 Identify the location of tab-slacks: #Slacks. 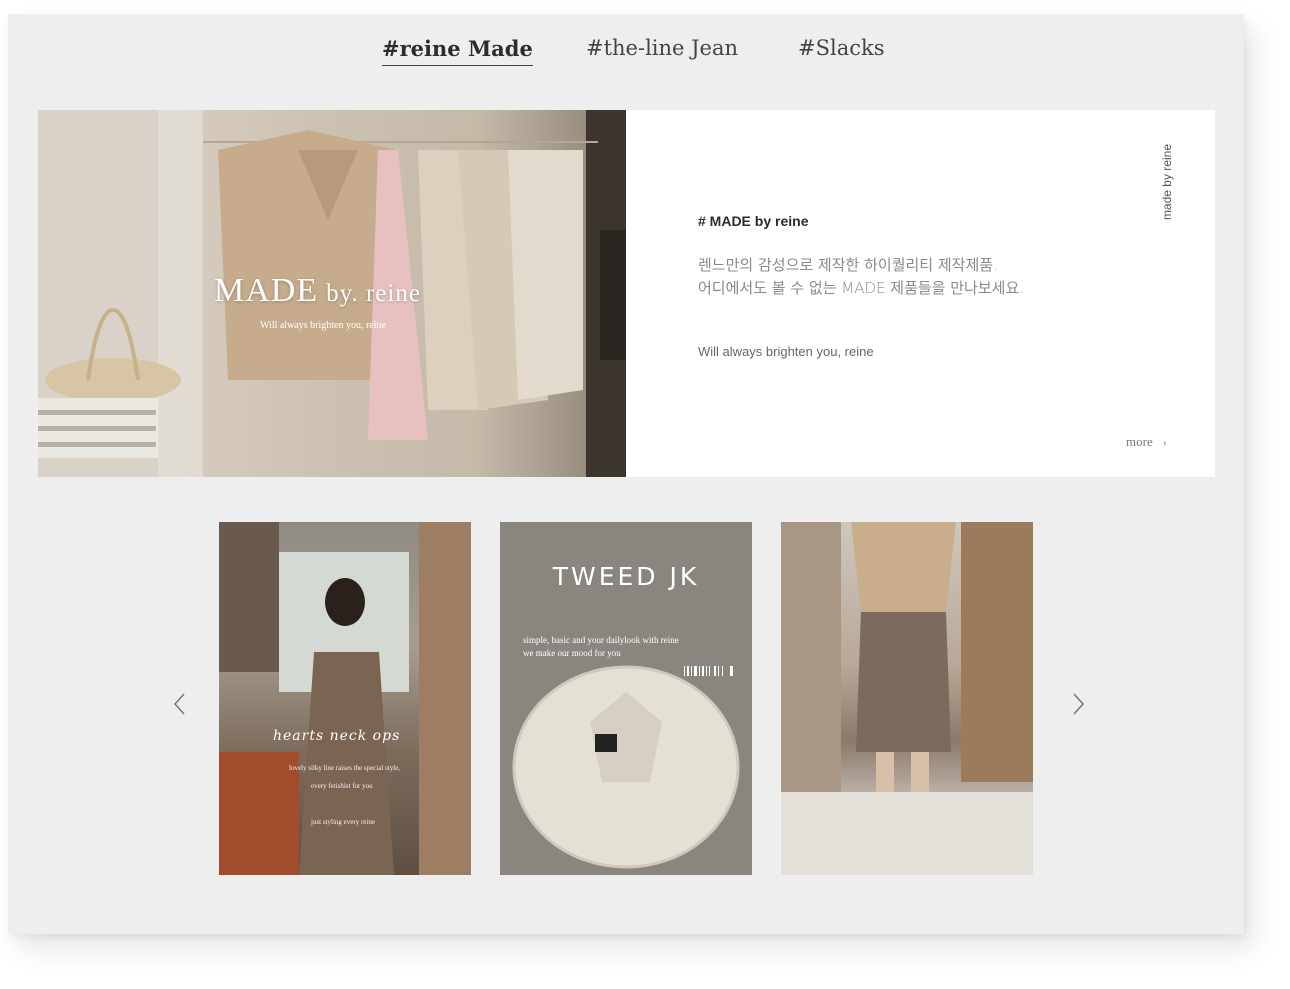
(841, 50).